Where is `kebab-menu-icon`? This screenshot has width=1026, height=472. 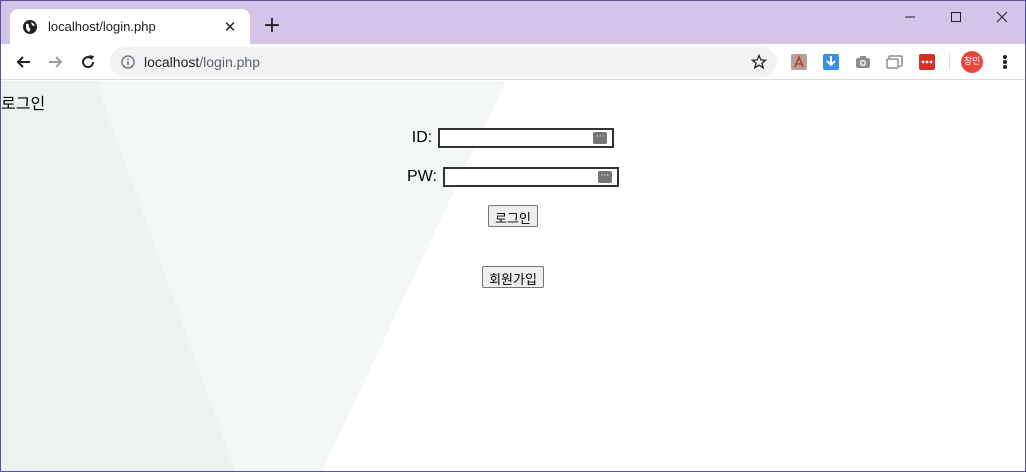 kebab-menu-icon is located at coordinates (1005, 62).